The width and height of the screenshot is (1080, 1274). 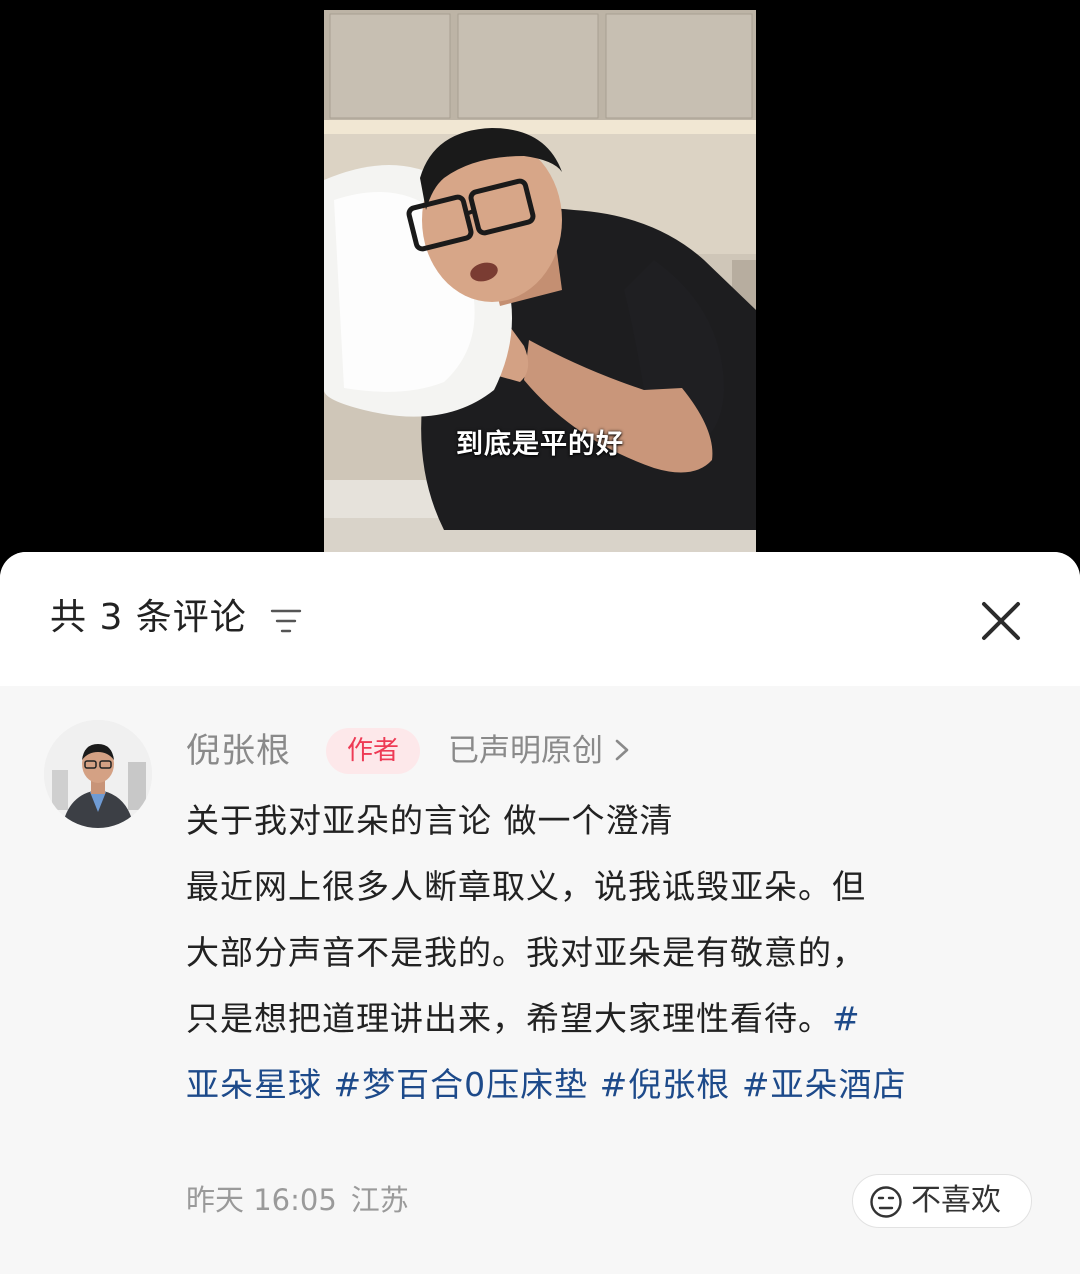 What do you see at coordinates (509, 1018) in the screenshot?
I see `comment-line-text: 只是想把道理讲出来，希望大家理性看待。` at bounding box center [509, 1018].